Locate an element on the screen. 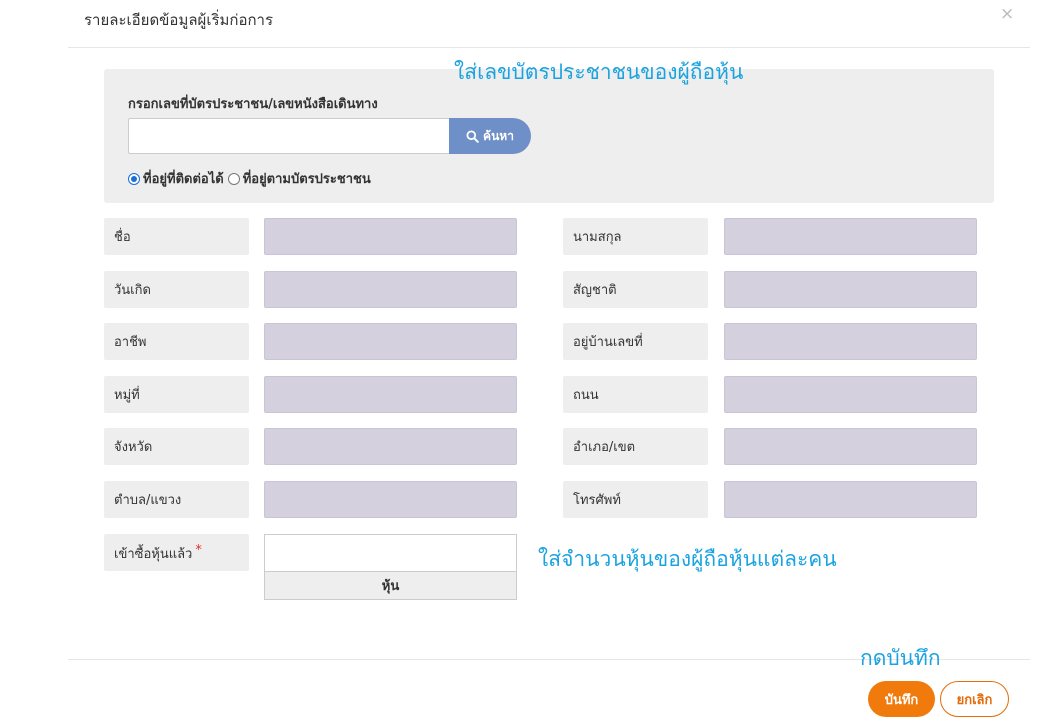 The width and height of the screenshot is (1050, 726). field-label-occupation: อาชีพ is located at coordinates (176, 341).